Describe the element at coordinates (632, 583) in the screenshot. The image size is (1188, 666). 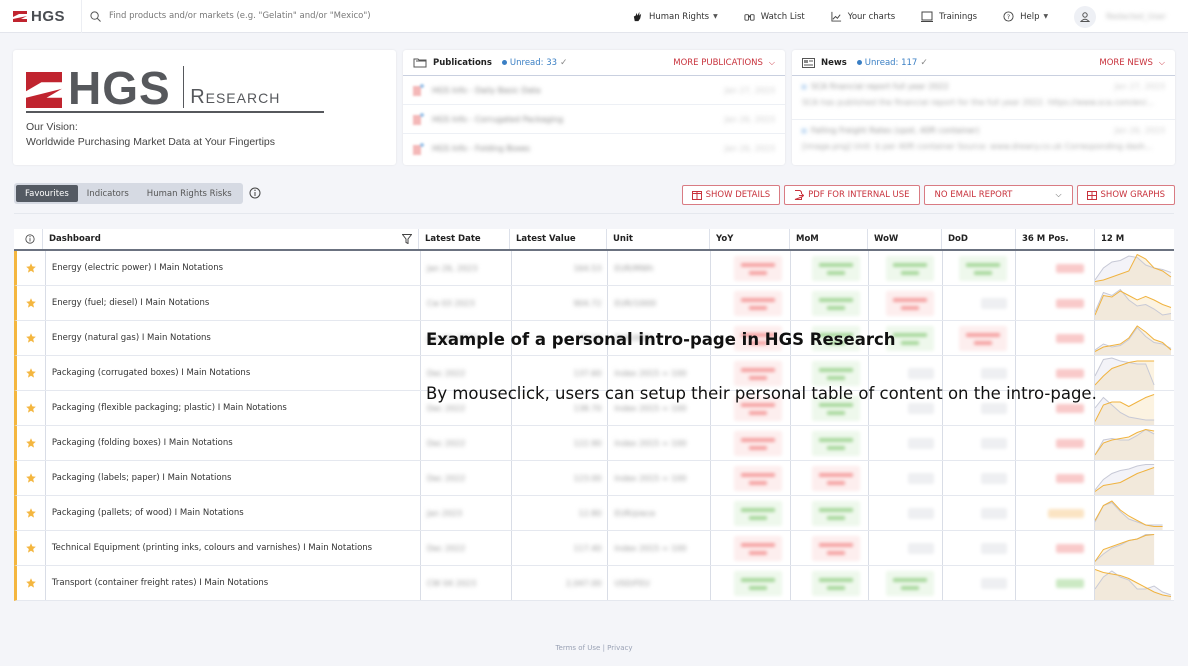
I see `unit: USD/FEU` at that location.